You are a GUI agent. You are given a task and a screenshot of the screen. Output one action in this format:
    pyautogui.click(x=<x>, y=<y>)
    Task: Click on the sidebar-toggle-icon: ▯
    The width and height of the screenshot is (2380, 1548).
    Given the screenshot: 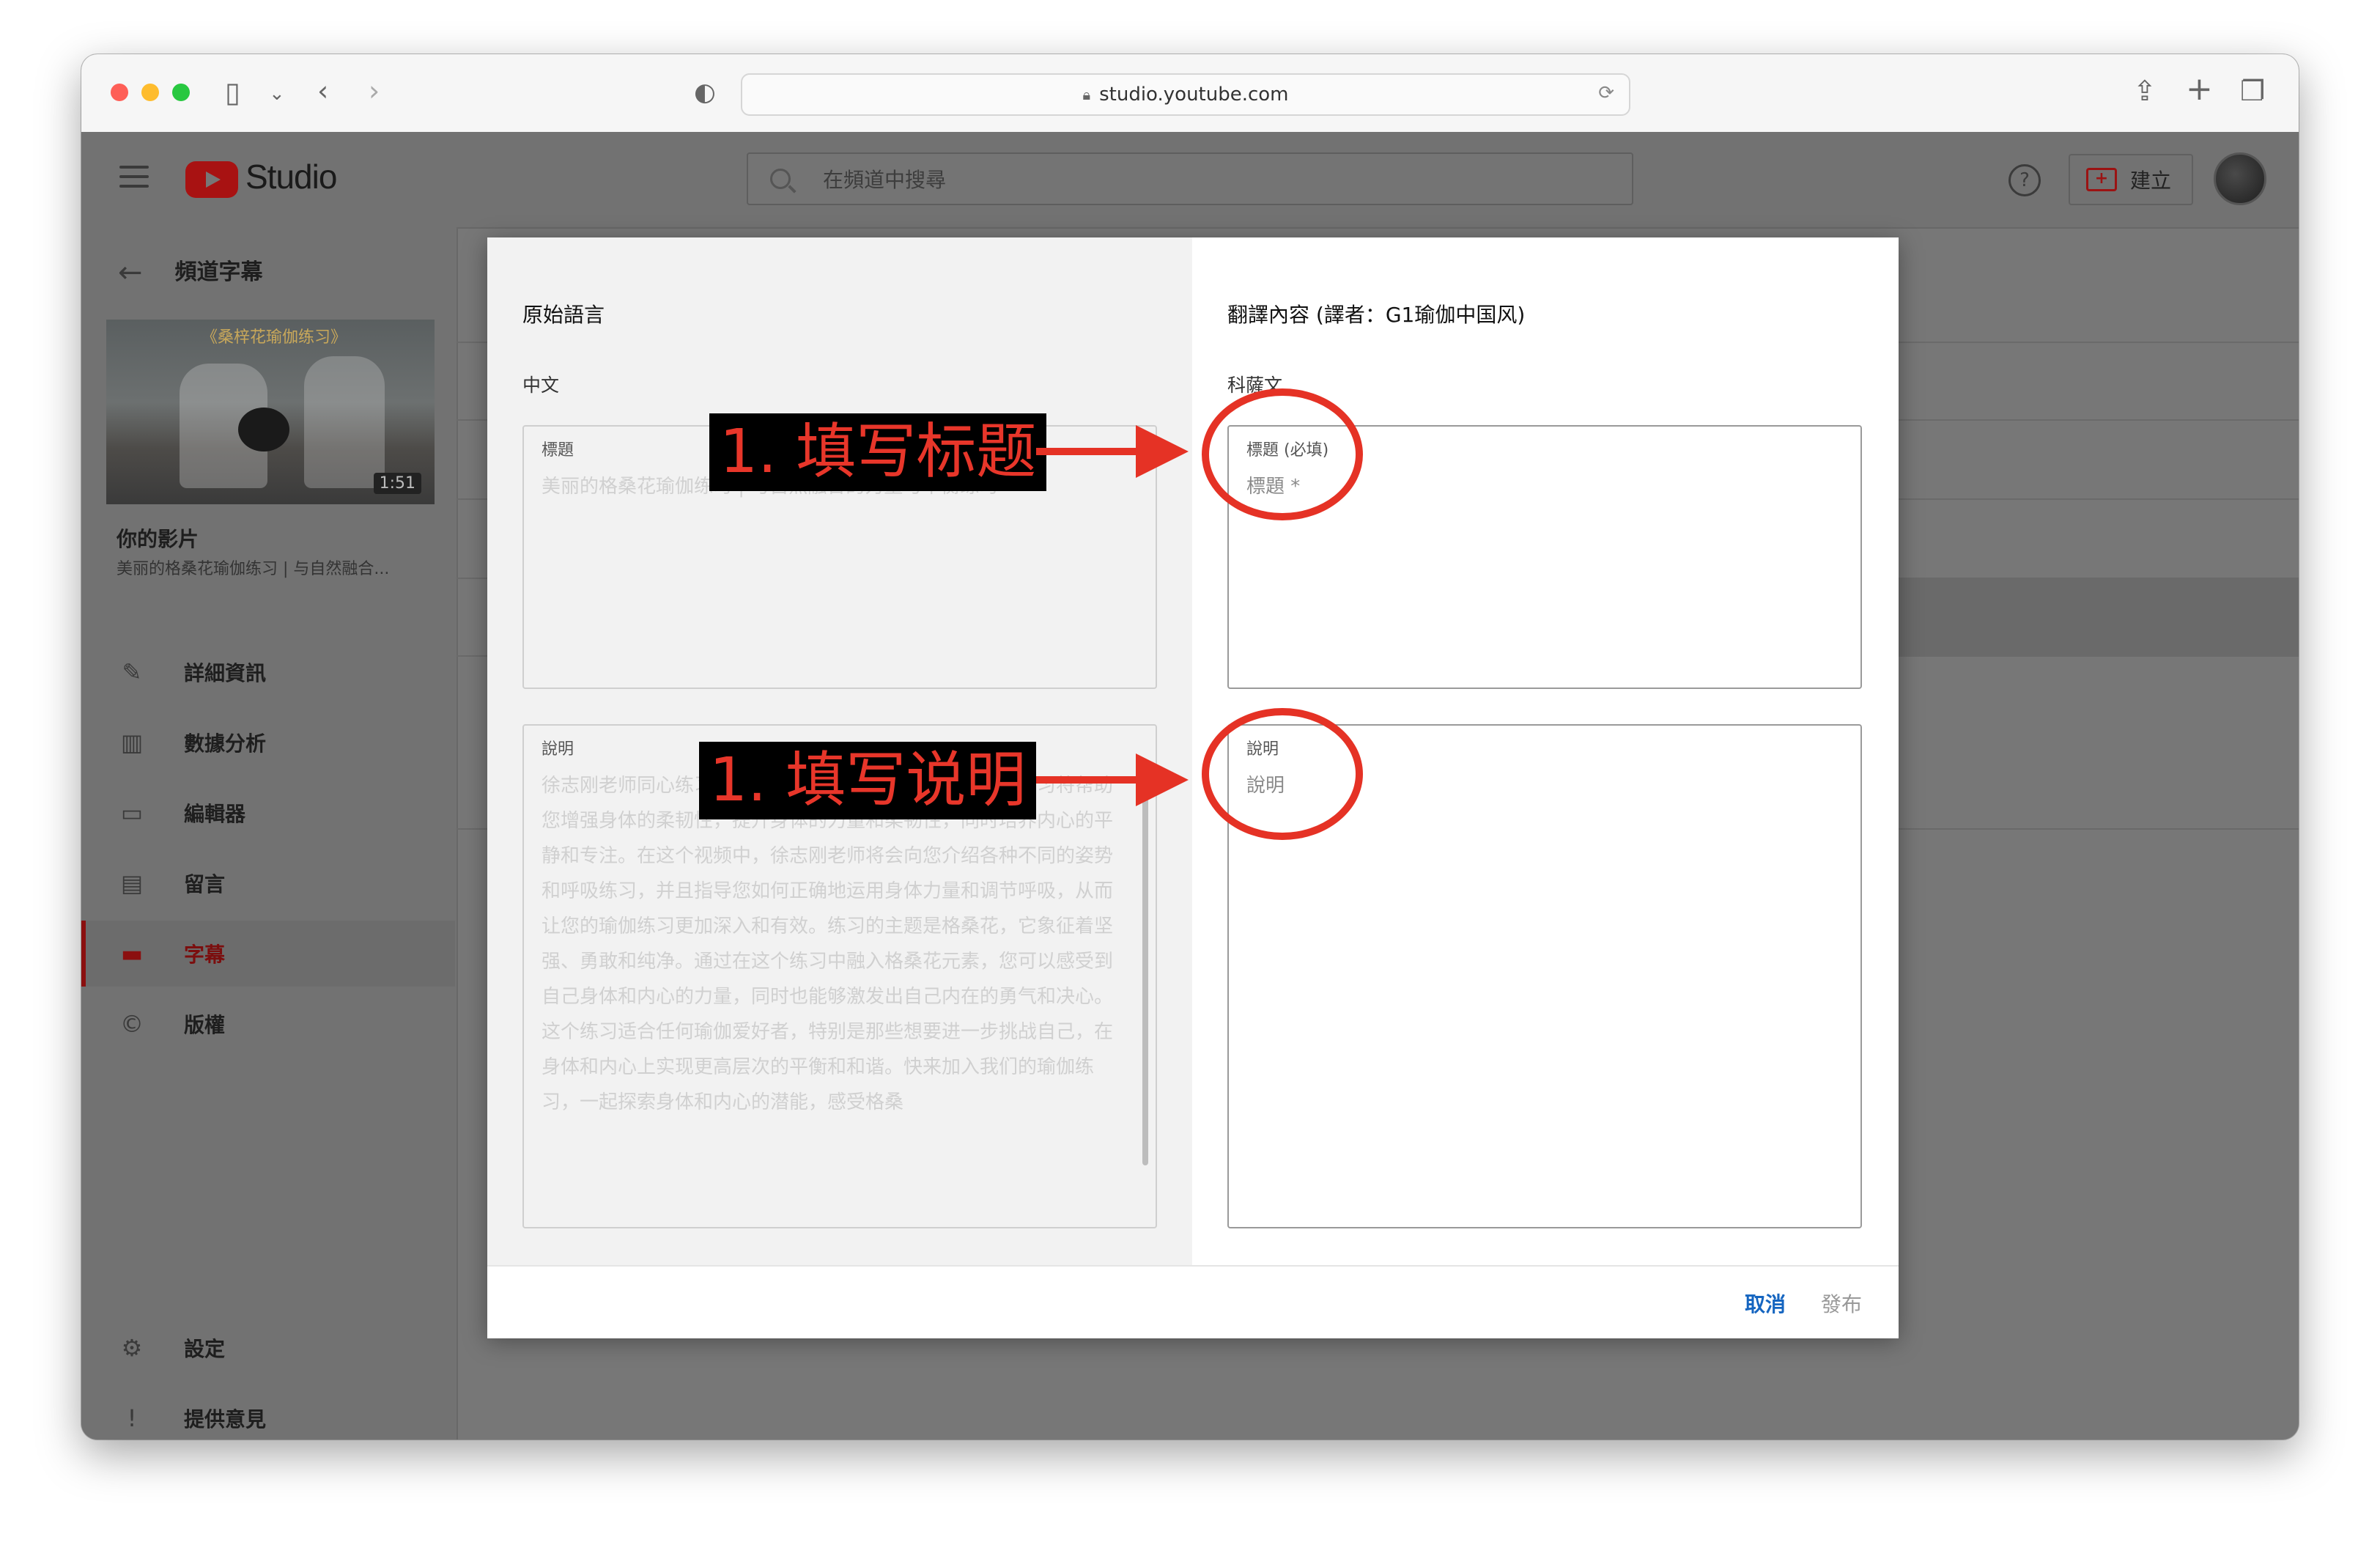 What is the action you would take?
    pyautogui.click(x=232, y=92)
    